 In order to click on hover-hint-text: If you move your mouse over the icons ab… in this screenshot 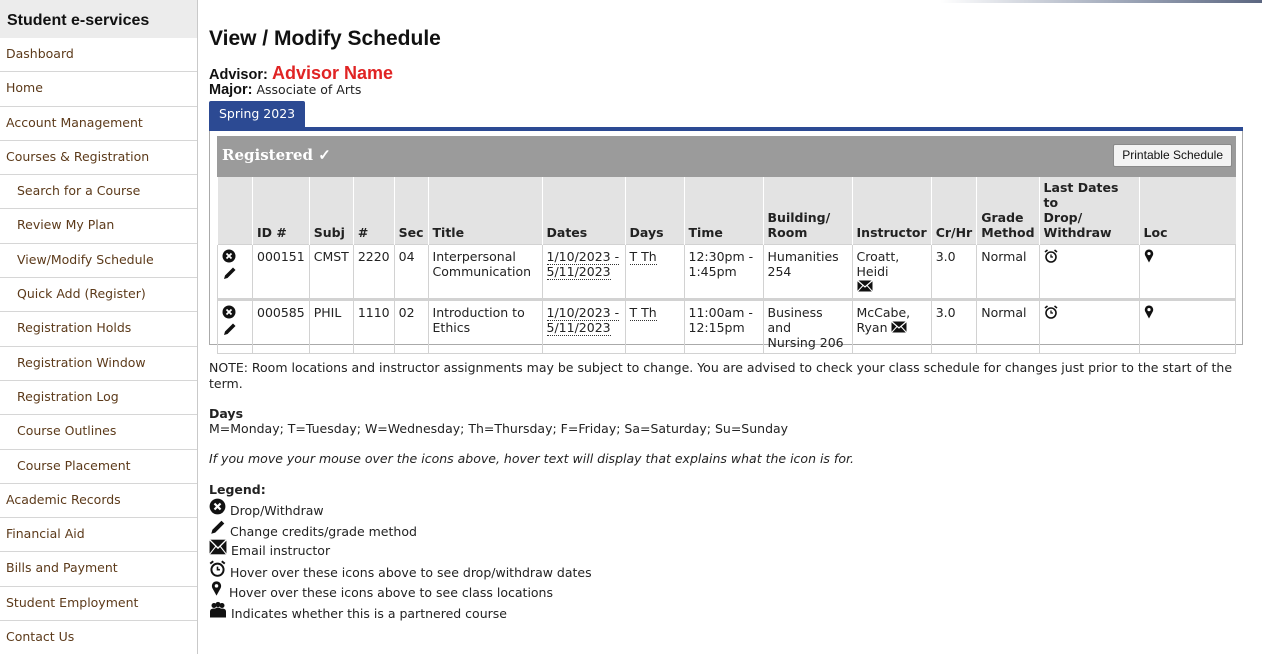, I will do `click(531, 458)`.